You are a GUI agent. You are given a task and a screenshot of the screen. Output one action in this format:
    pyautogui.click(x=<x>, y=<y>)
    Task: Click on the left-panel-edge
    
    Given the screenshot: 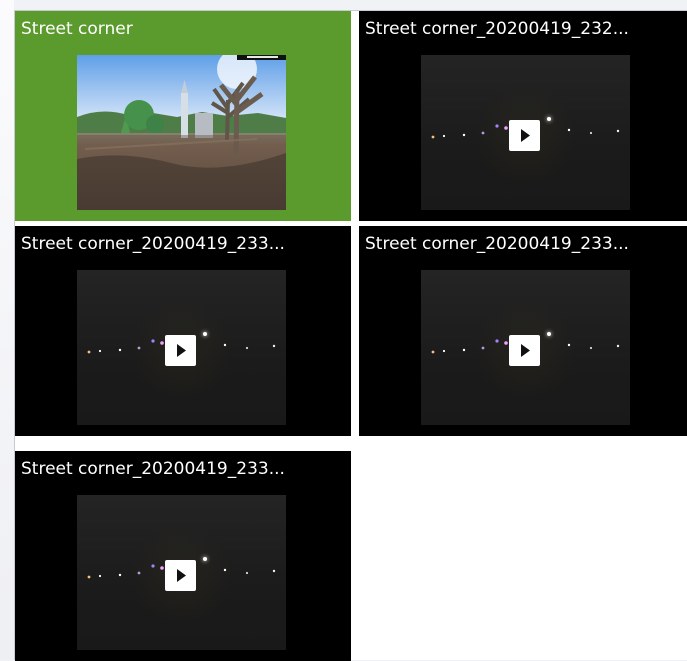 What is the action you would take?
    pyautogui.click(x=7, y=330)
    